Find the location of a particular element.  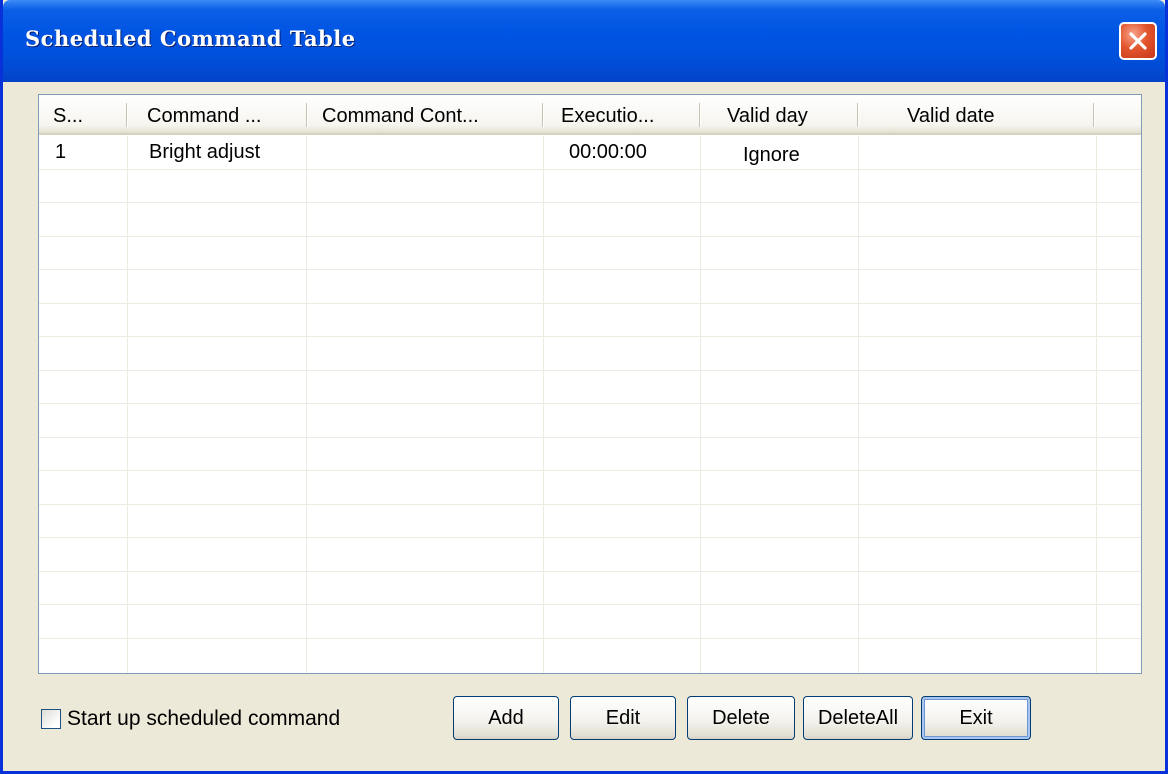

cell-valid-day: Ignore is located at coordinates (771, 155).